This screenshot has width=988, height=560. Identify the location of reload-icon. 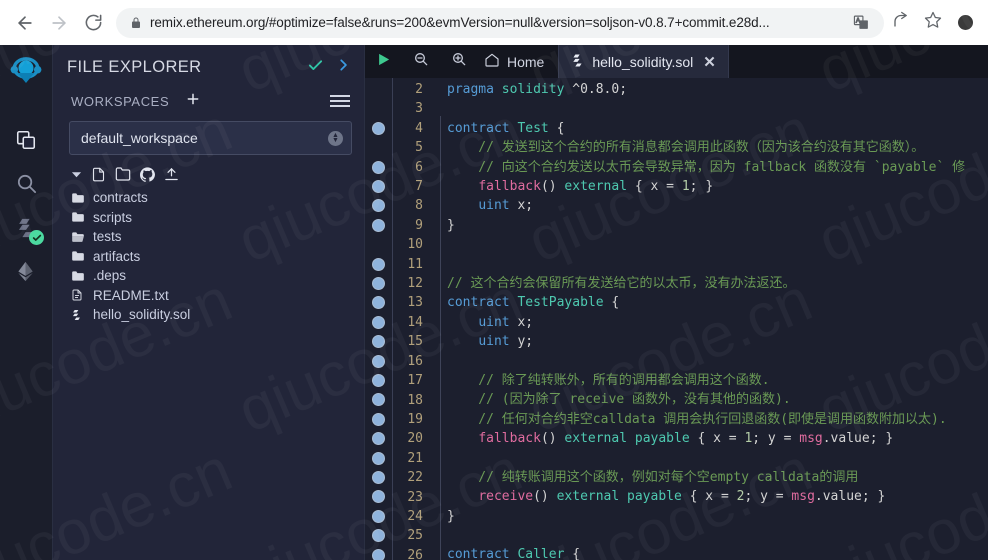
(93, 22).